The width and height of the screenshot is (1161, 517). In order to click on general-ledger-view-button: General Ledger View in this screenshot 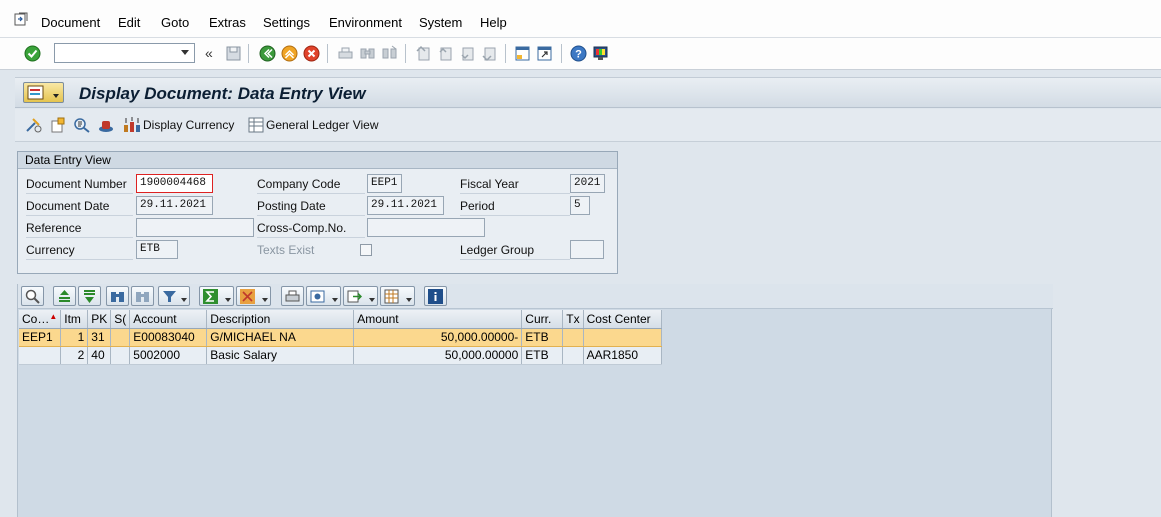, I will do `click(313, 125)`.